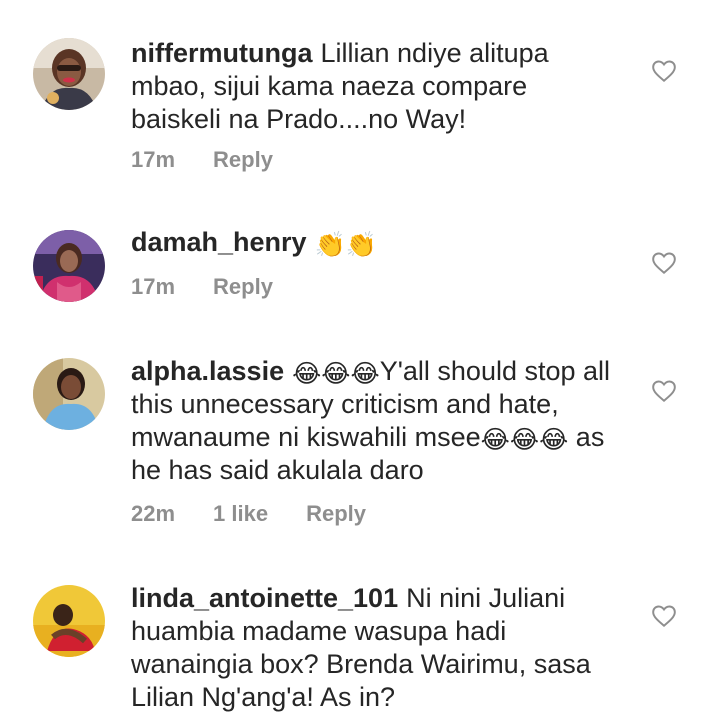  I want to click on like-count: 1 like, so click(240, 513).